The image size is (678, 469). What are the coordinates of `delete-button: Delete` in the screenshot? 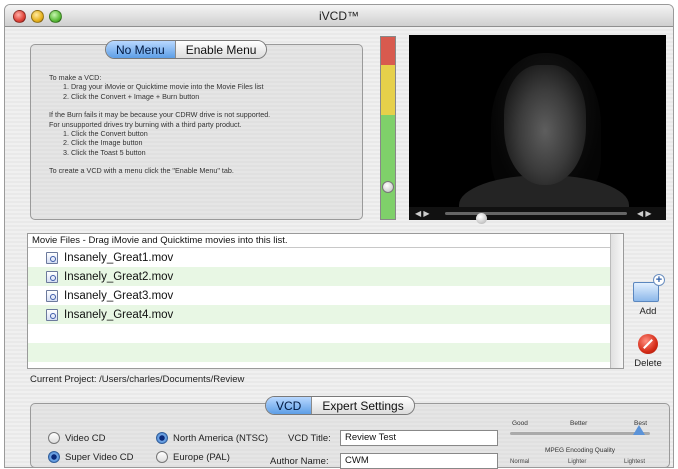 It's located at (648, 351).